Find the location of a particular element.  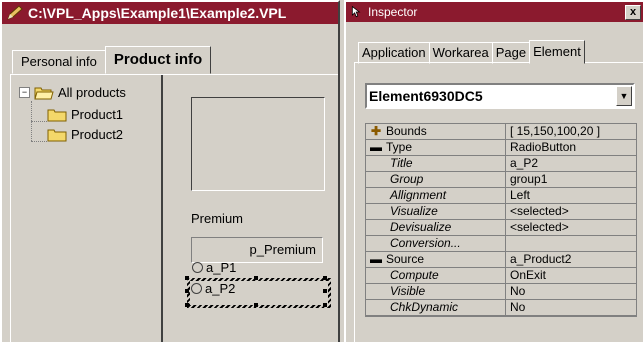

designer-title: C:\VPL_Apps\Example1\Example2.VPL is located at coordinates (157, 13).